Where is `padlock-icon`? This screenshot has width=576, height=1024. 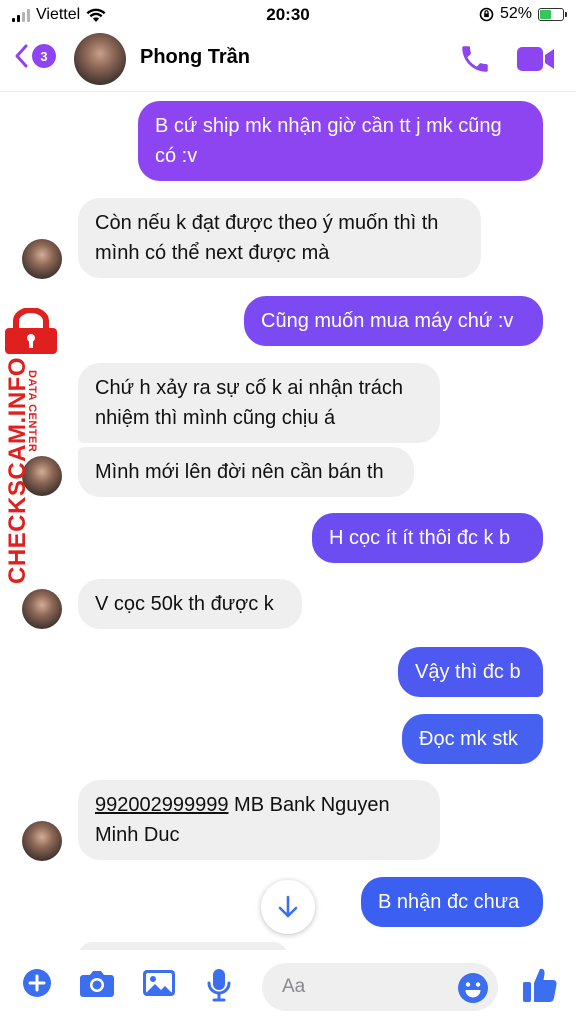 padlock-icon is located at coordinates (31, 331).